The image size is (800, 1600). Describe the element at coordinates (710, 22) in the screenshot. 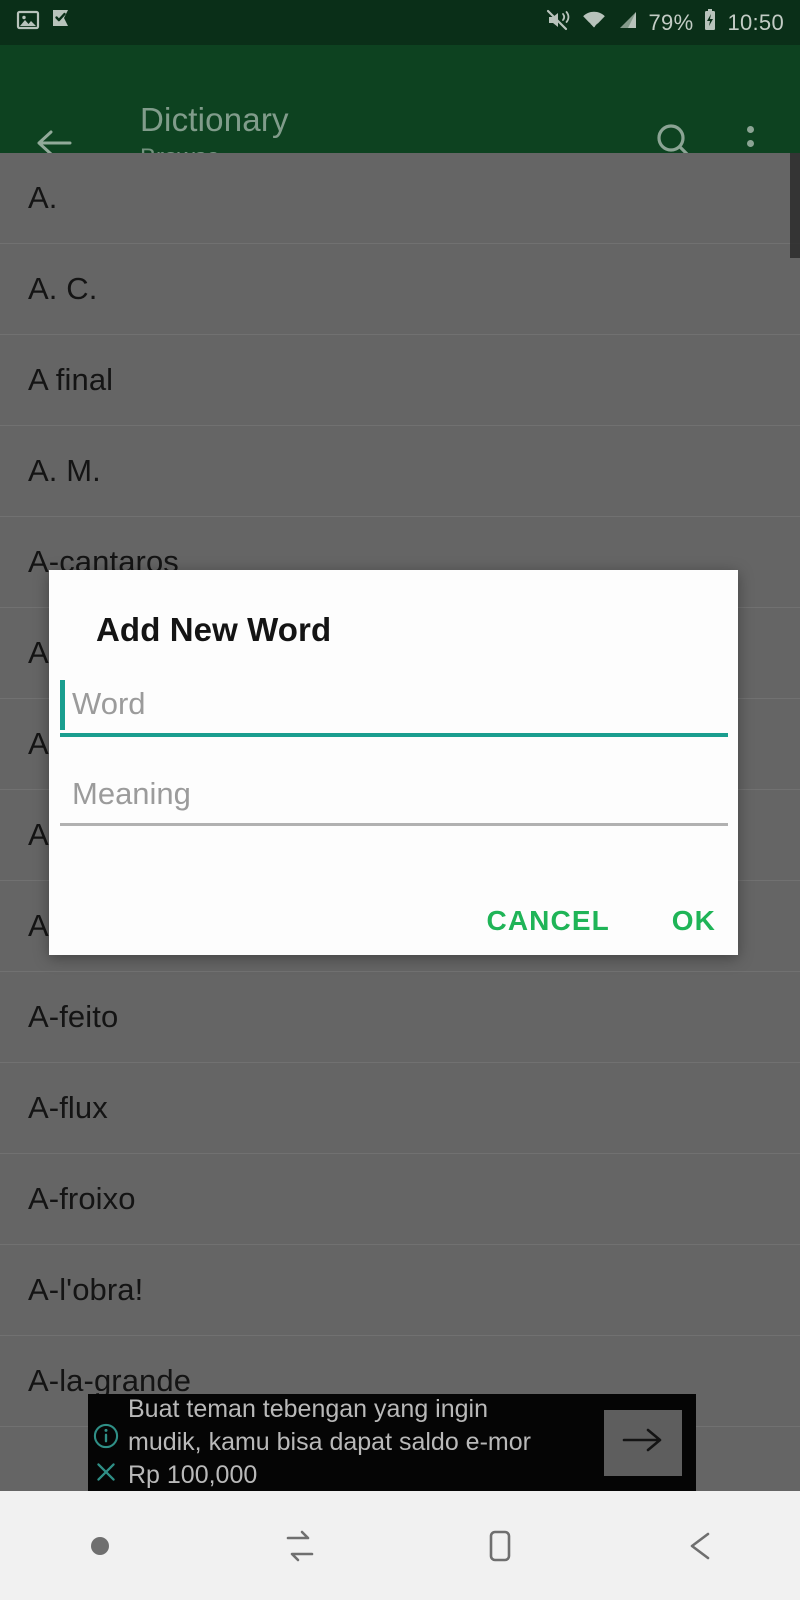

I see `battery-charging-icon` at that location.